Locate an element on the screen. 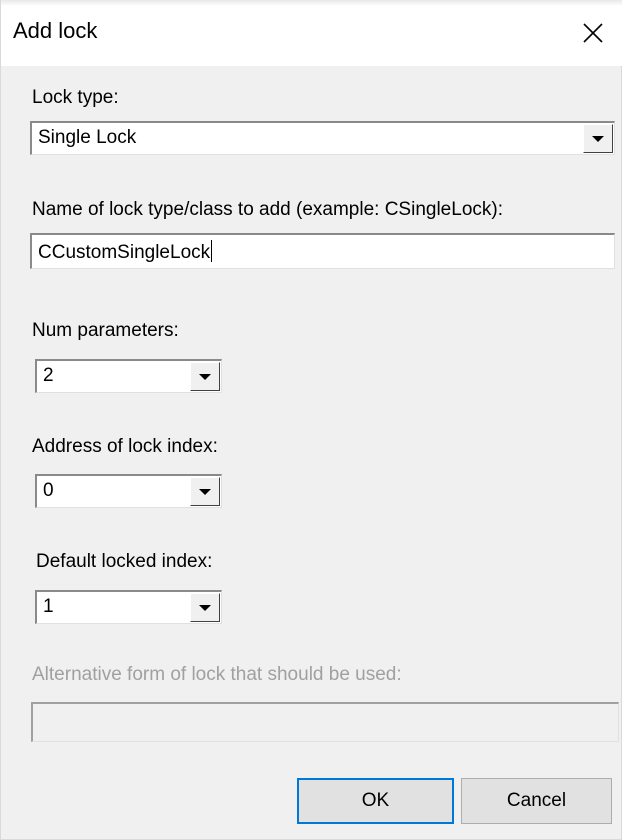  lock-index-address-value: 0 is located at coordinates (48, 490).